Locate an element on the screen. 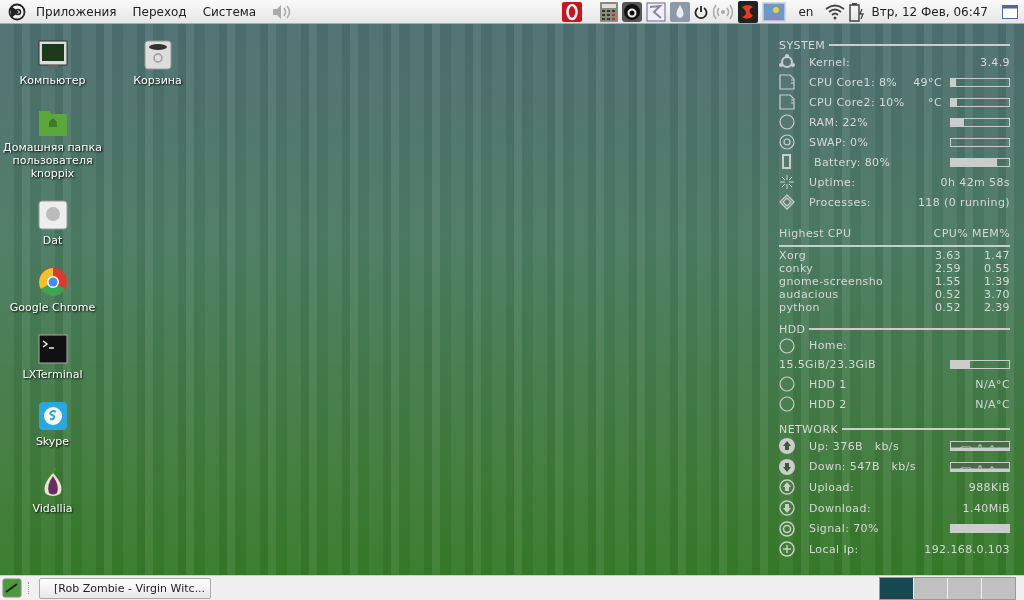 This screenshot has height=600, width=1024. stat-label: Battery: 80% is located at coordinates (852, 162).